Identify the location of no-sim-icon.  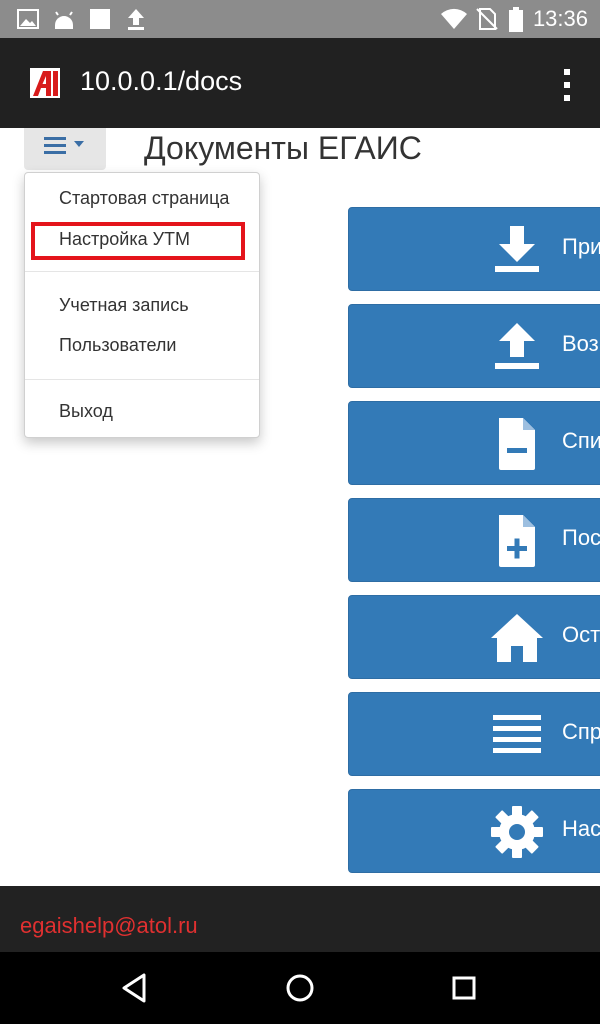
(487, 19).